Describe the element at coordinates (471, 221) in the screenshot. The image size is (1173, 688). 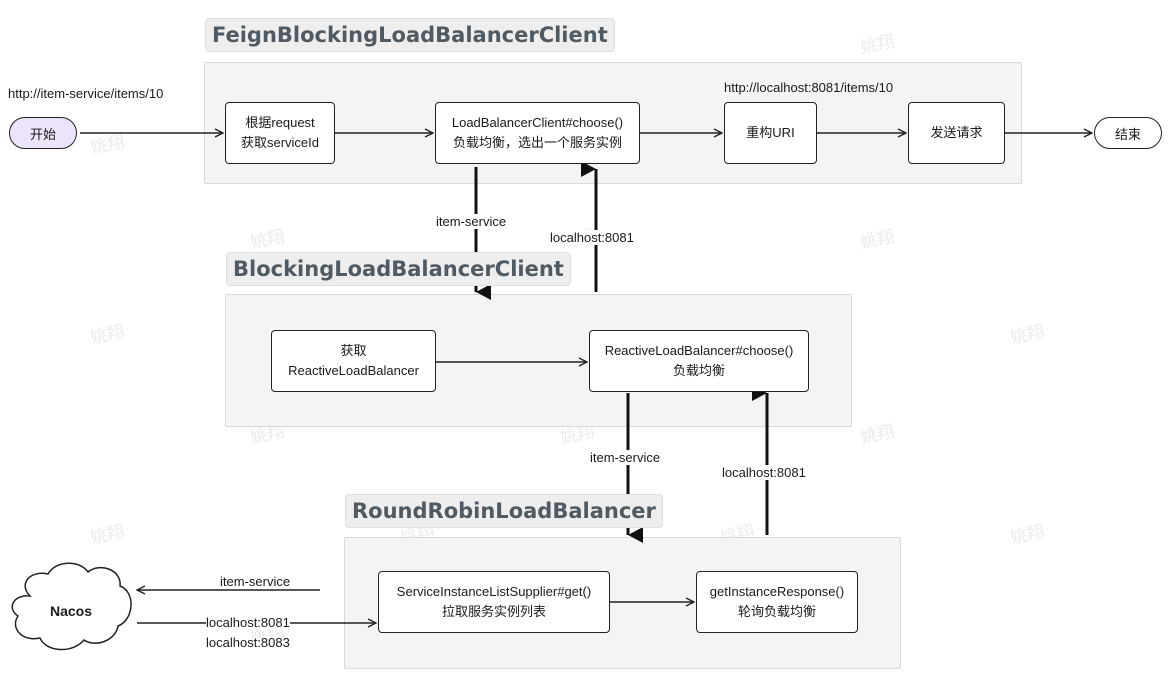
I see `down-item-service-label-1: item-service` at that location.